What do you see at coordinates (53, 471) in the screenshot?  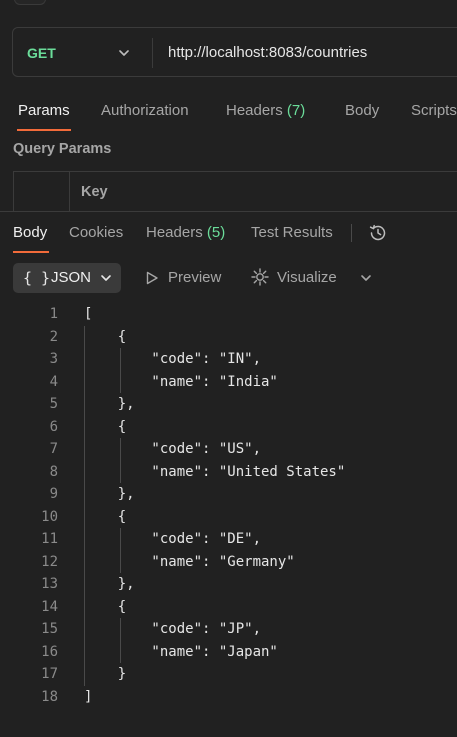 I see `line-number: 8` at bounding box center [53, 471].